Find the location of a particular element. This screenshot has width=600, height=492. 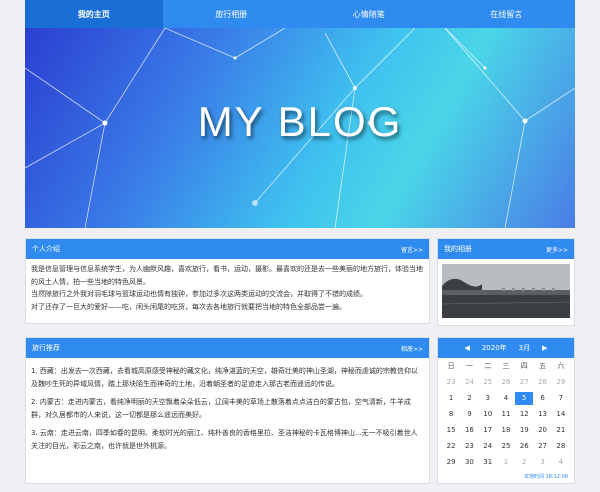

calendar-day: 30 is located at coordinates (469, 462).